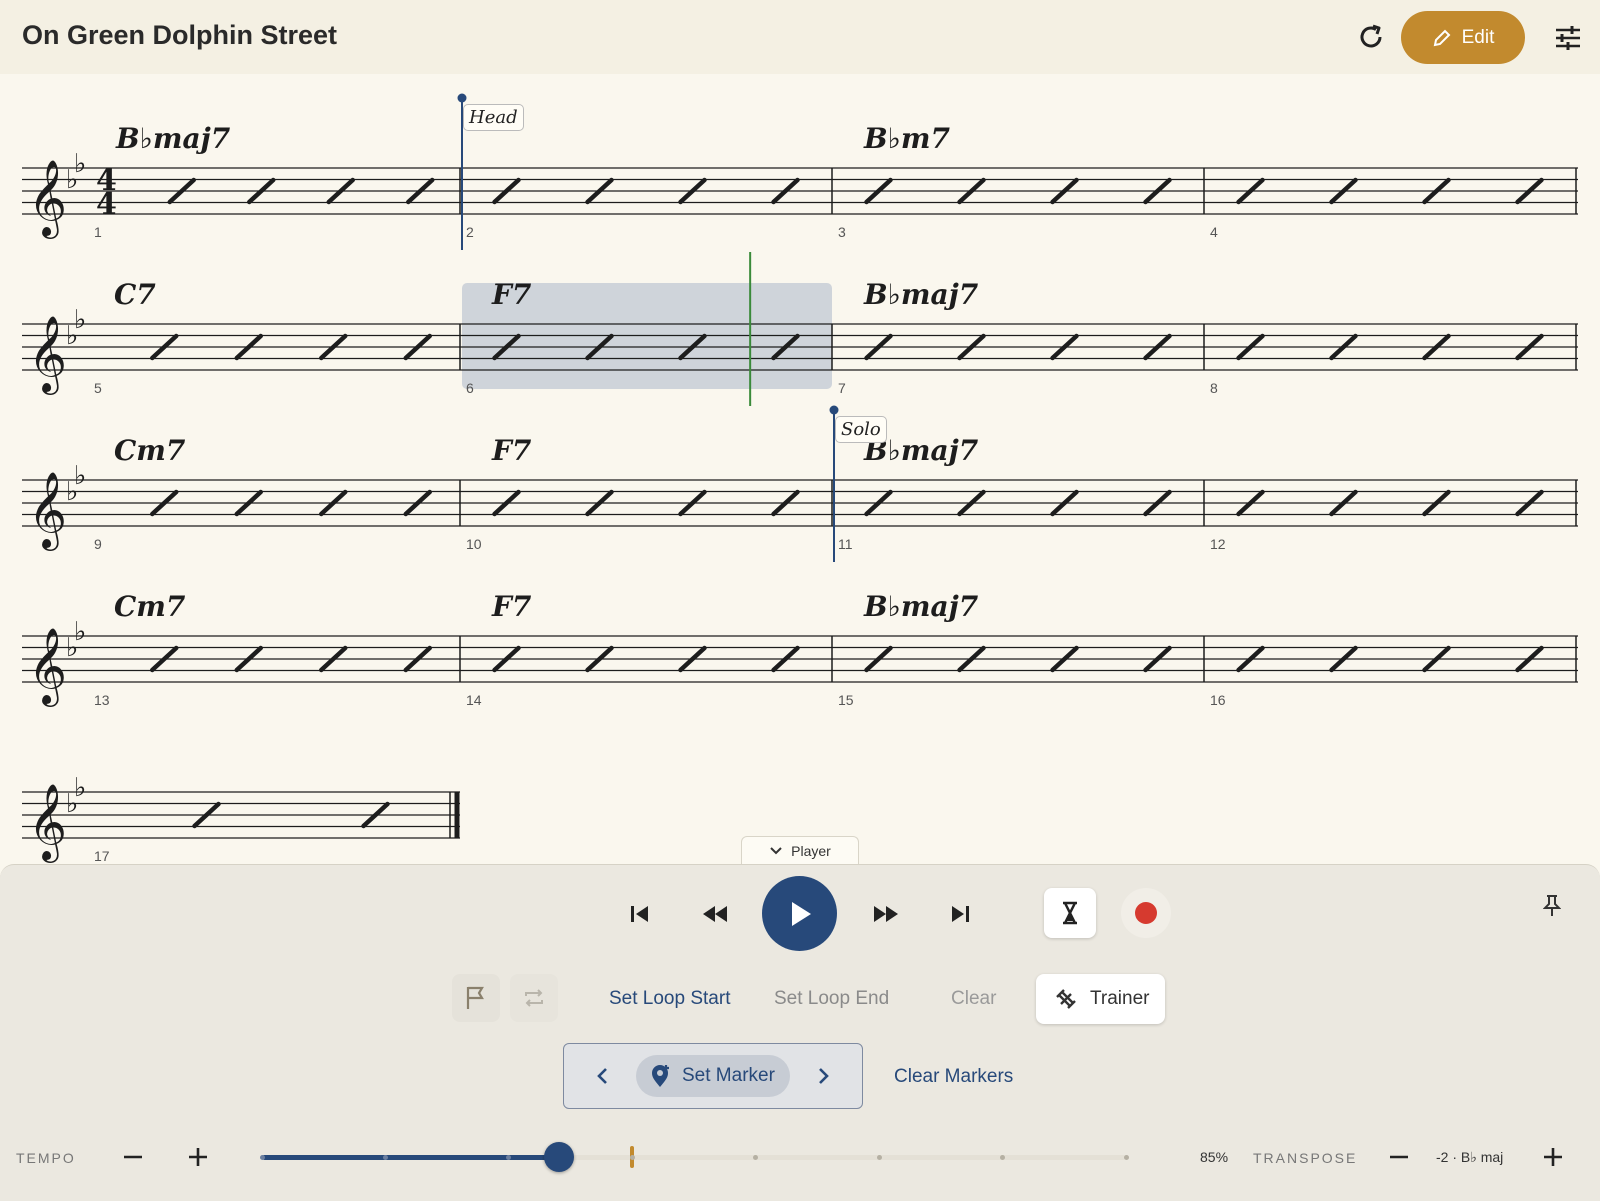 The image size is (1600, 1201). I want to click on play-icon, so click(801, 913).